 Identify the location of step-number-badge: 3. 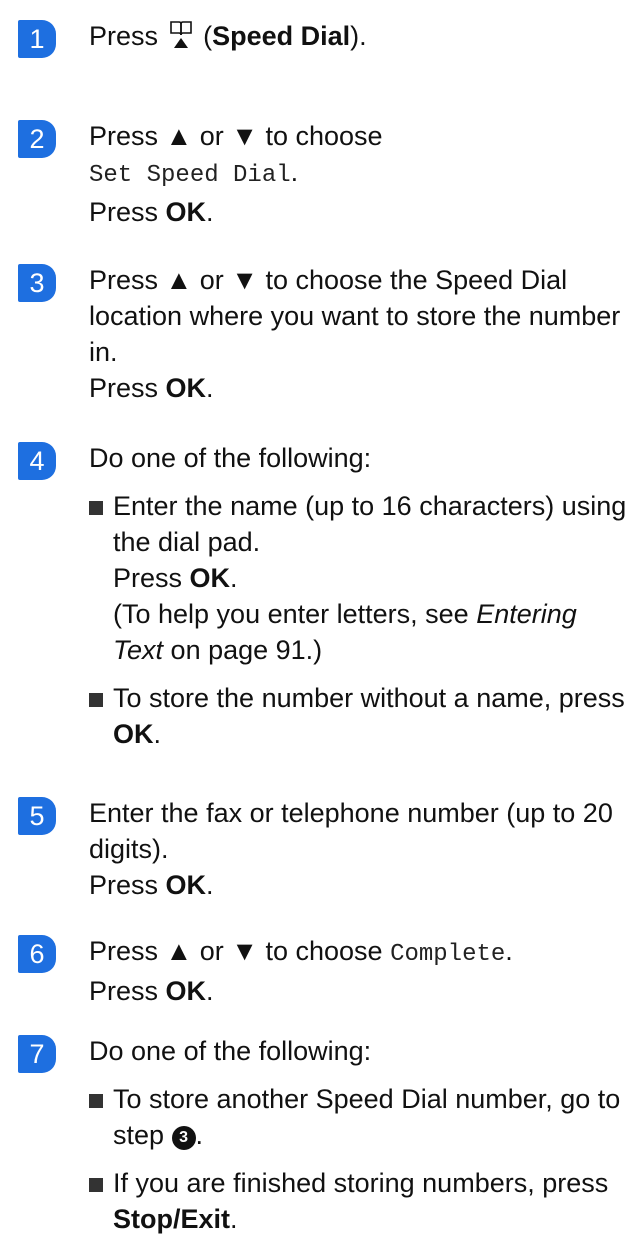
(37, 283).